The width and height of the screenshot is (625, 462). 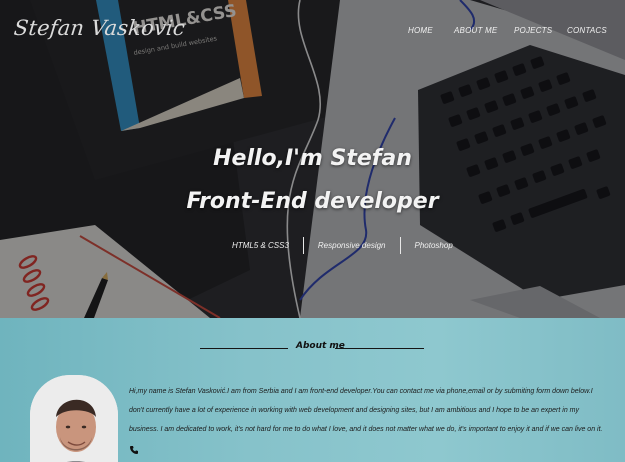 I want to click on main-nav: HOME ABOUT ME POJECTS CONTACS, so click(x=312, y=33).